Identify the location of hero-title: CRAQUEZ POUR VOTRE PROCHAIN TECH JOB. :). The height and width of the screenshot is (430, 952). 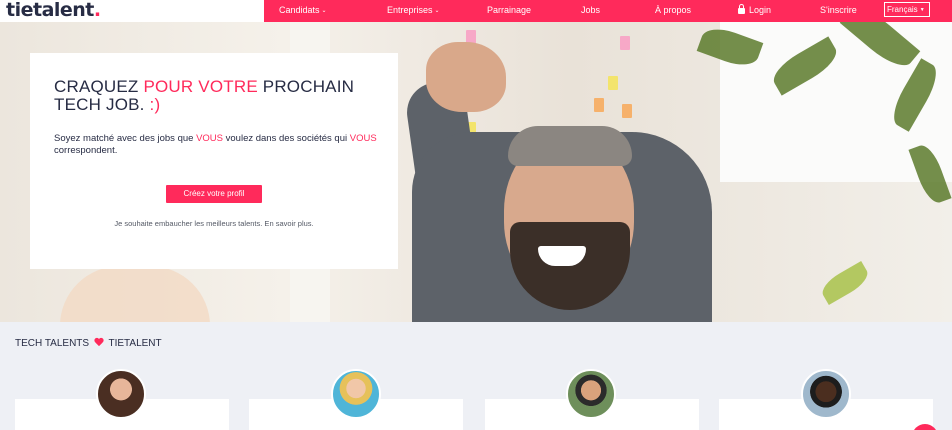
(204, 95).